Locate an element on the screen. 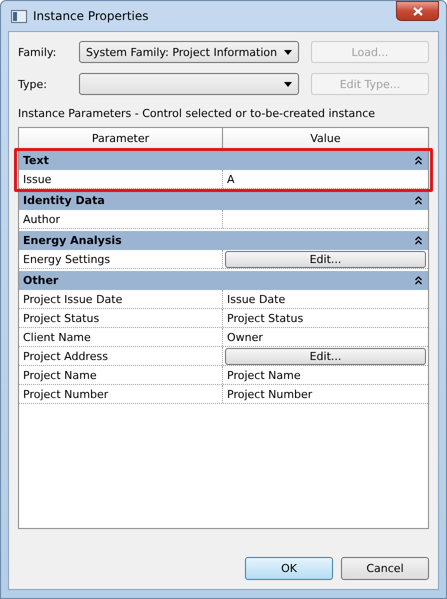 Image resolution: width=447 pixels, height=599 pixels. parameter-cell: Issue is located at coordinates (121, 179).